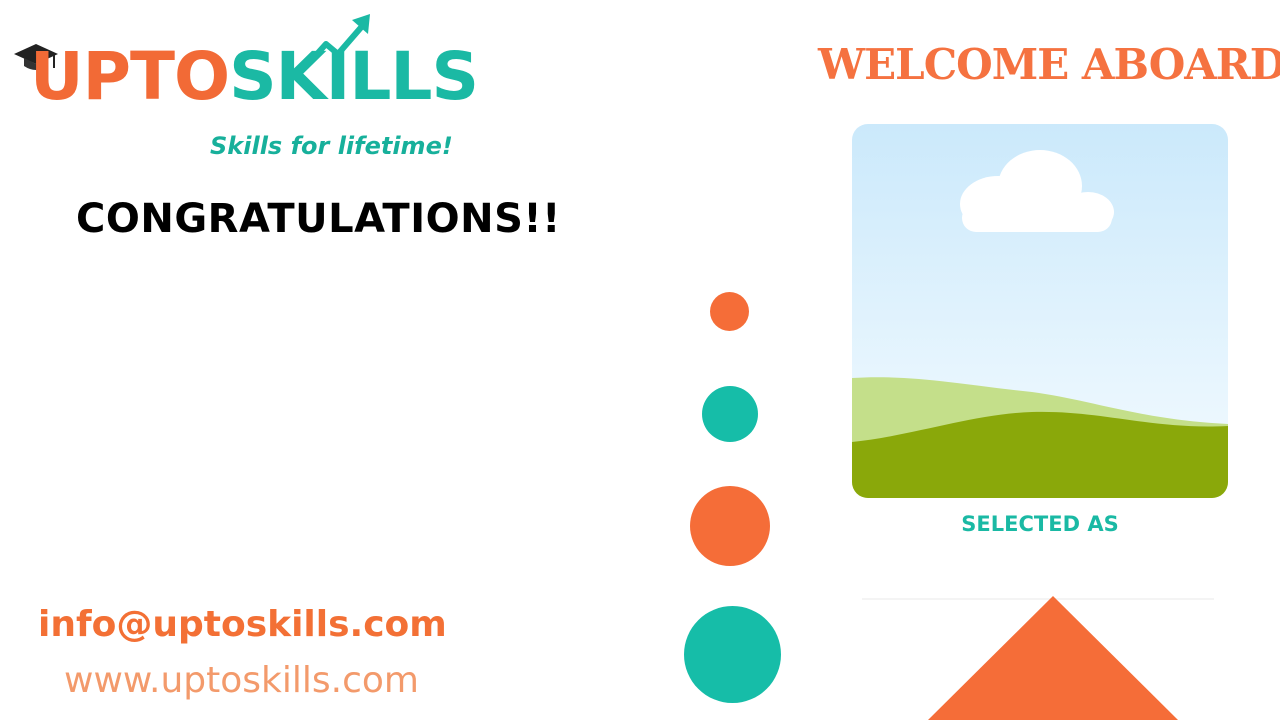 This screenshot has width=1280, height=720. I want to click on logo-wordmark-part1: UPTO, so click(130, 76).